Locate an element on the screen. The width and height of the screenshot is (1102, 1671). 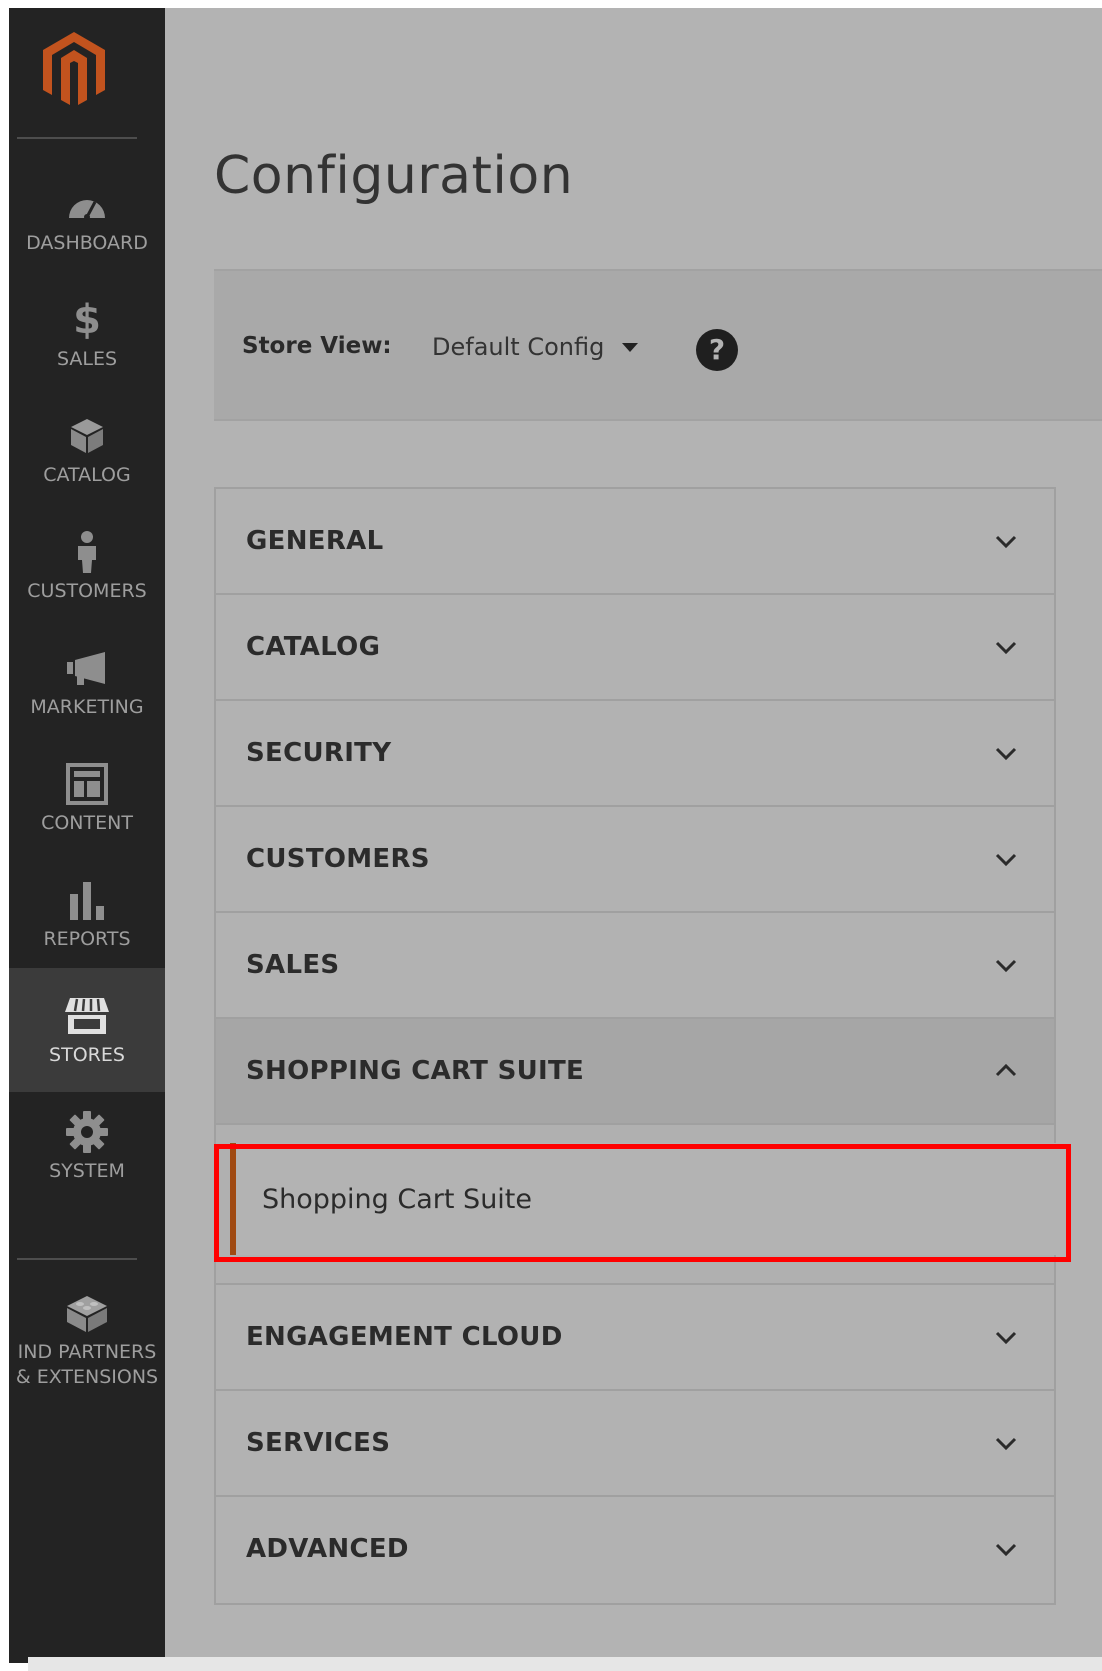
bottom-scroll-strip is located at coordinates (565, 1664).